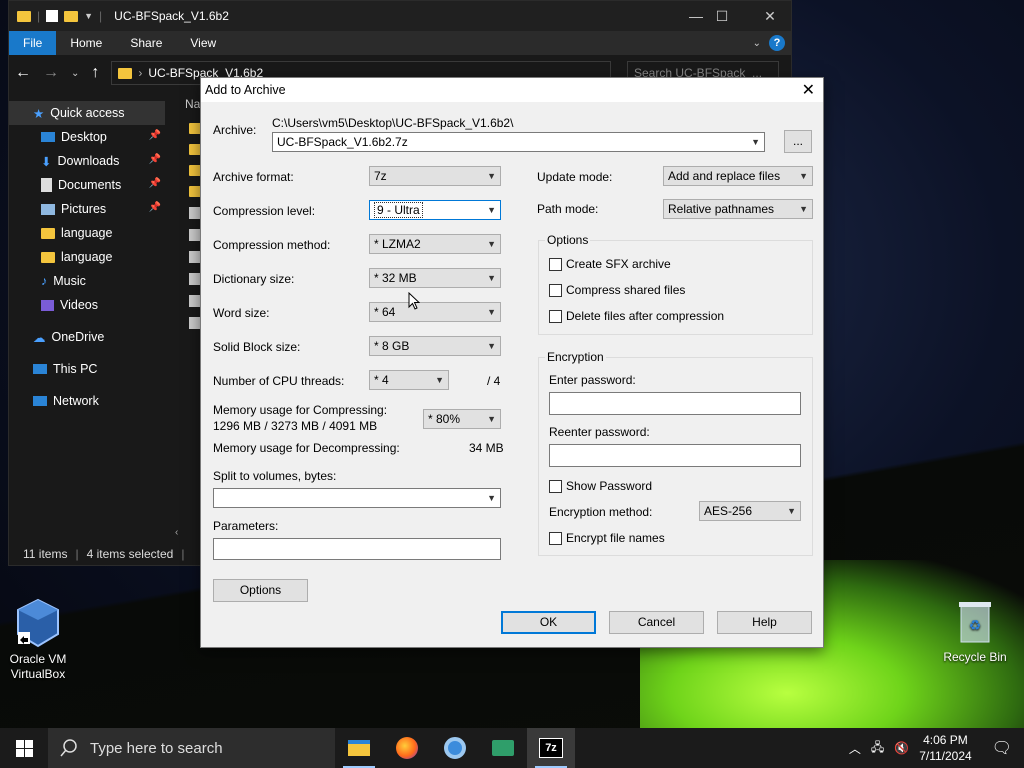 This screenshot has width=1024, height=768. Describe the element at coordinates (599, 432) in the screenshot. I see `reenter-password-label: Reenter password:` at that location.